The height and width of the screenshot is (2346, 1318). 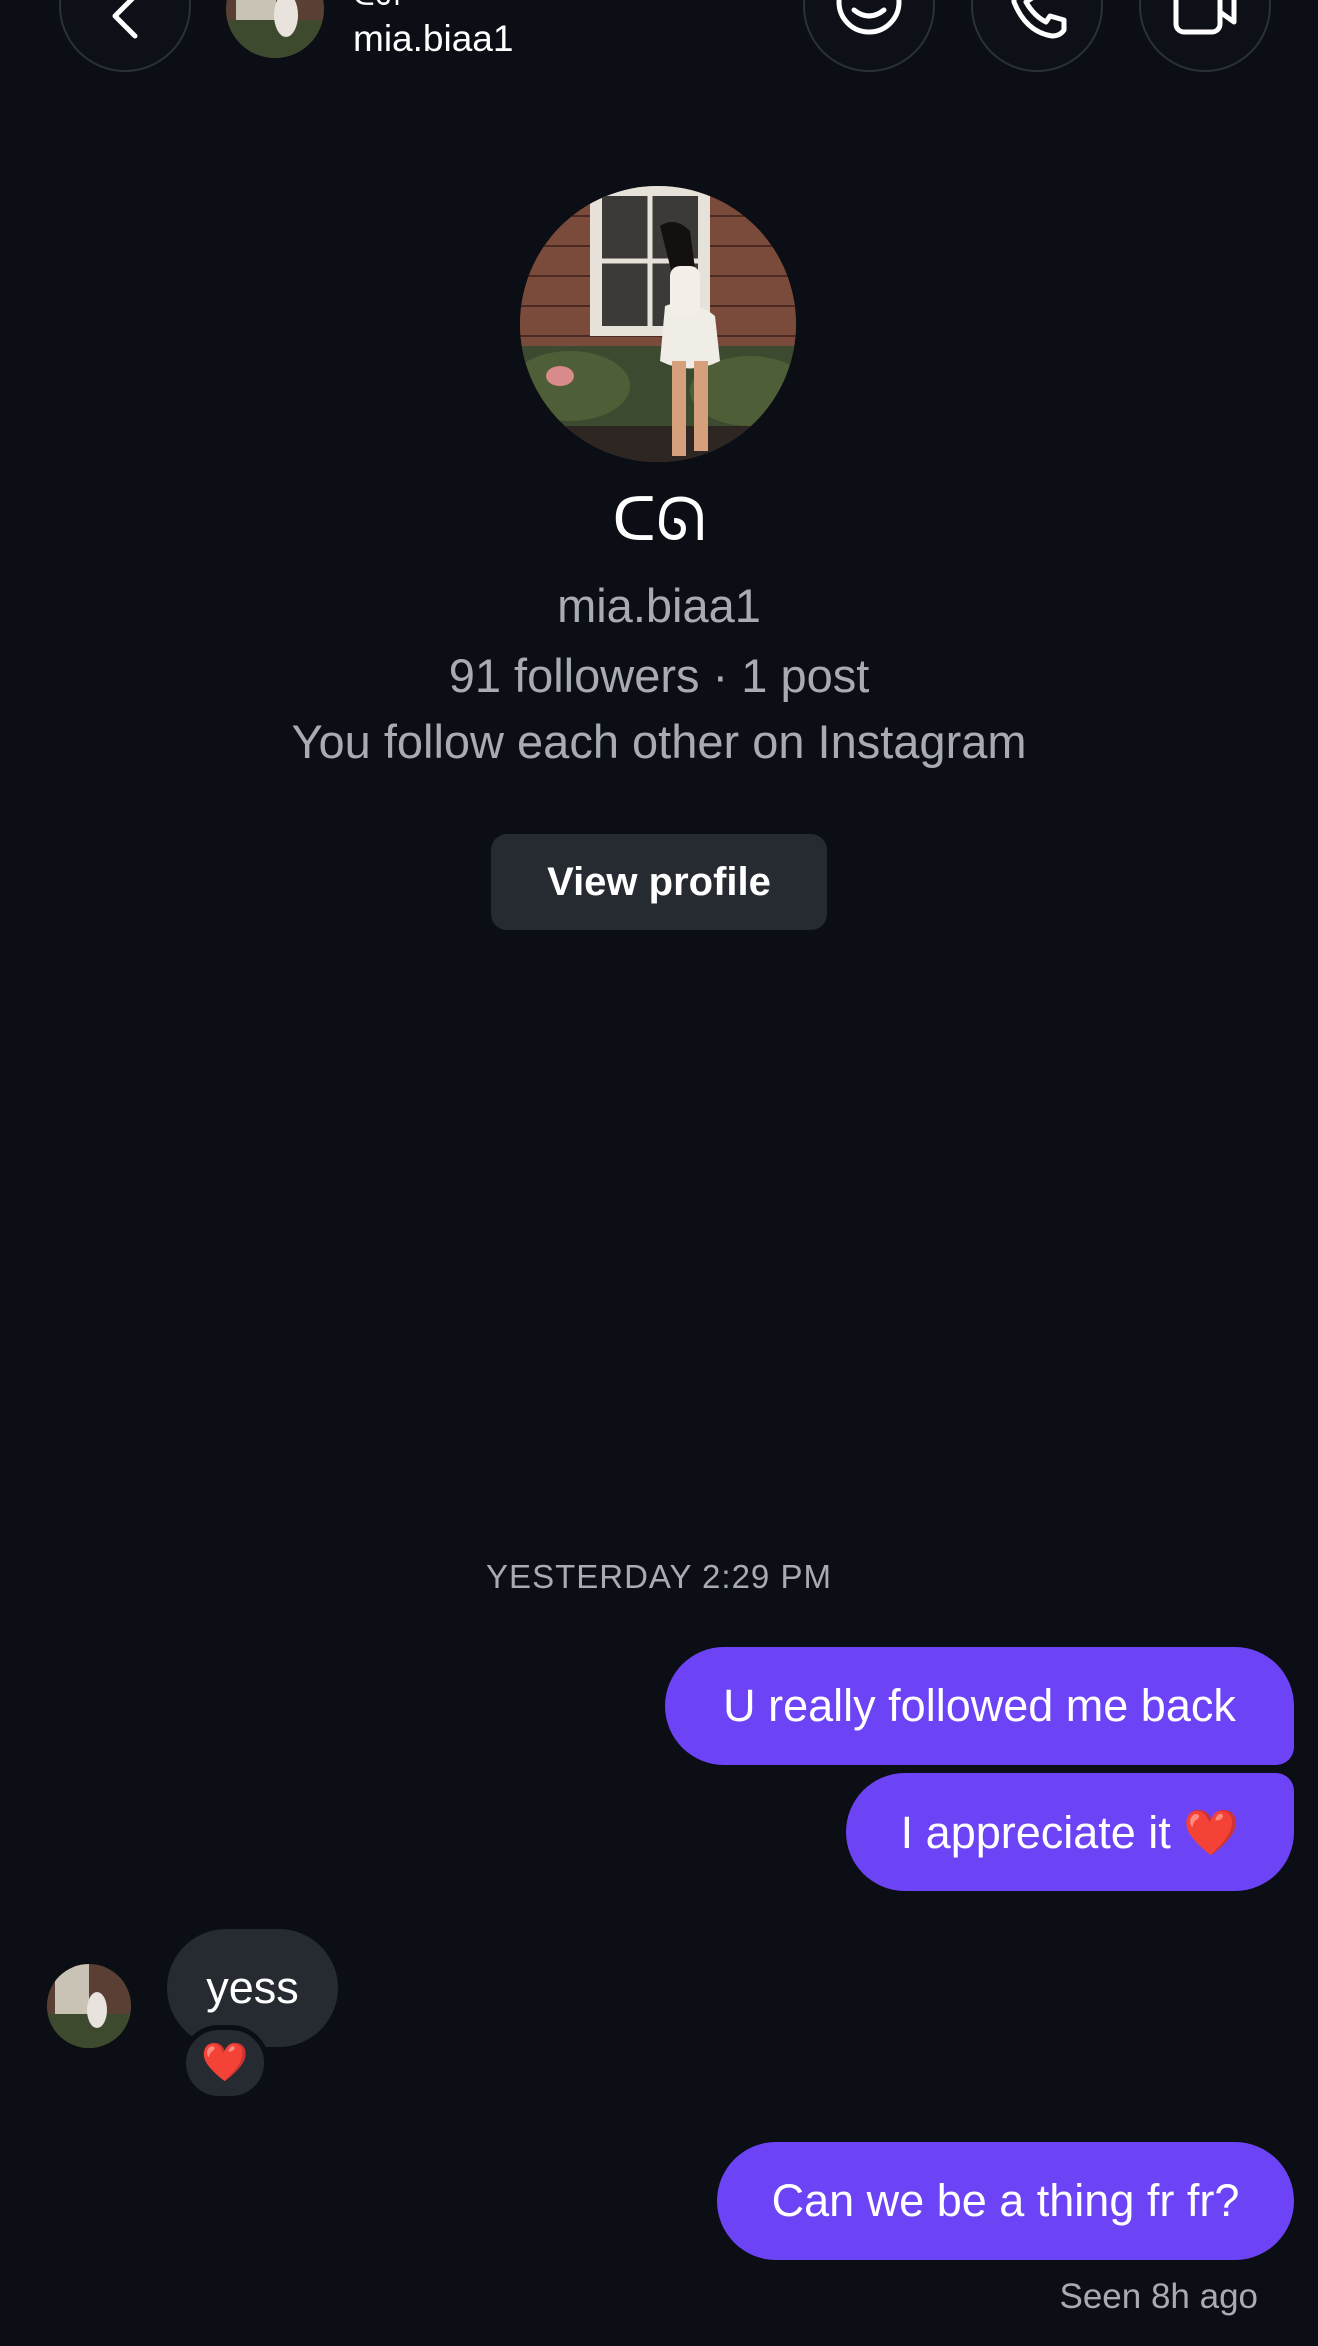 I want to click on message-bubble-sent: I appreciate it ❤️, so click(x=1070, y=1832).